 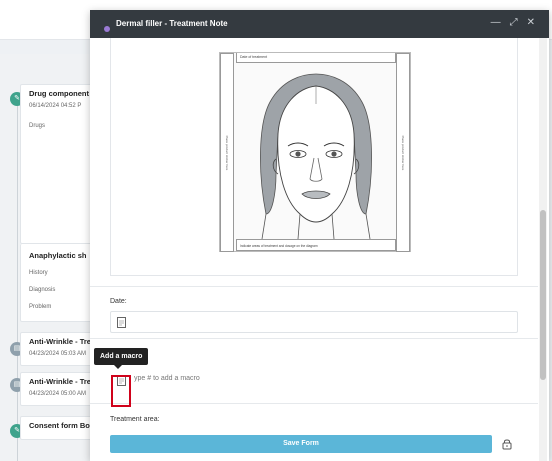 What do you see at coordinates (314, 419) in the screenshot?
I see `treatment-area-section: Treatment area:` at bounding box center [314, 419].